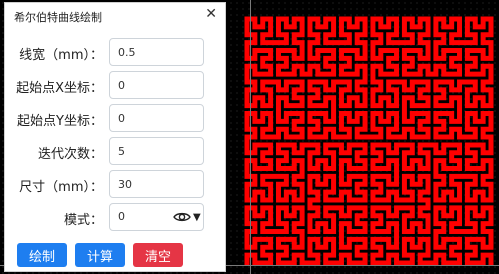 Image resolution: width=499 pixels, height=274 pixels. Describe the element at coordinates (42, 255) in the screenshot. I see `draw-button: 绘制` at that location.